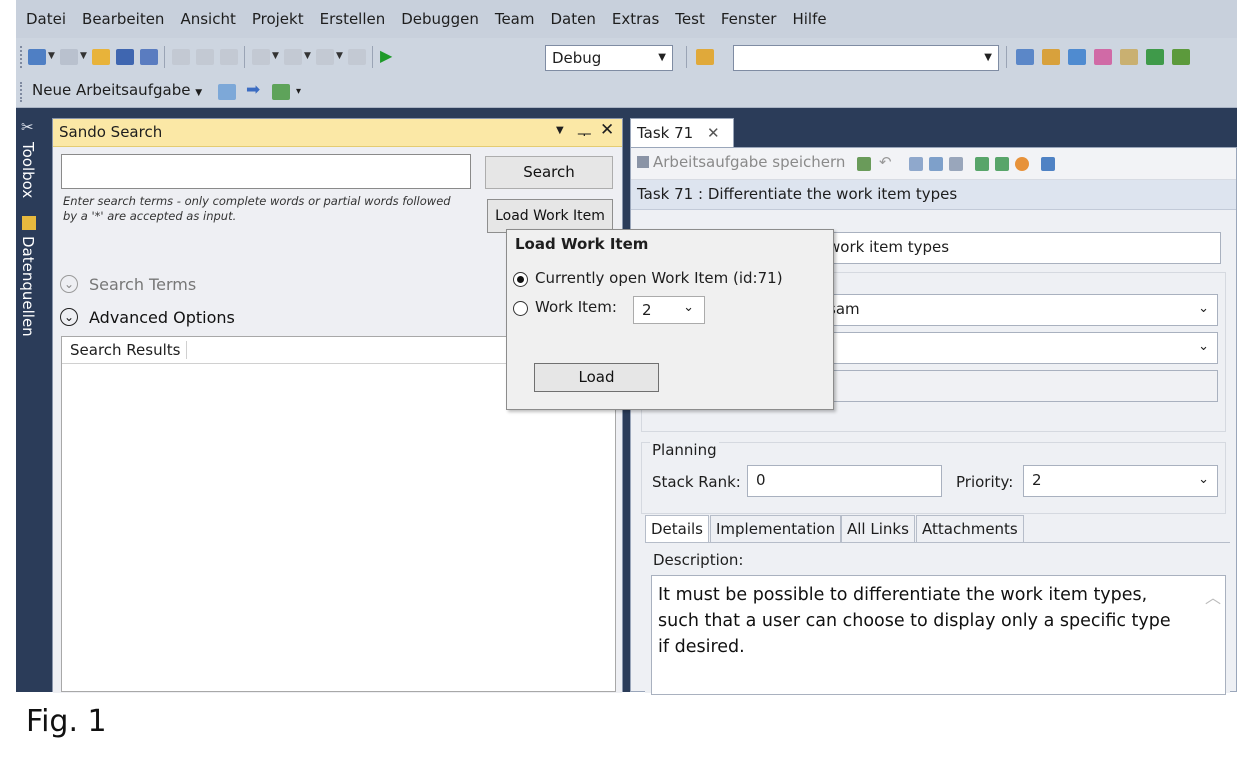 This screenshot has height=768, width=1237. What do you see at coordinates (205, 57) in the screenshot?
I see `copy-icon` at bounding box center [205, 57].